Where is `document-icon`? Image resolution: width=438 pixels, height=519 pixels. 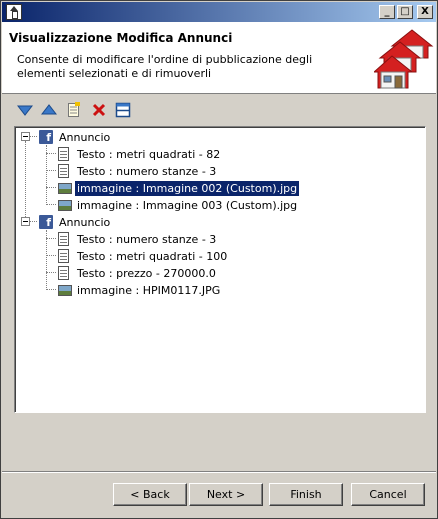
document-icon is located at coordinates (73, 109).